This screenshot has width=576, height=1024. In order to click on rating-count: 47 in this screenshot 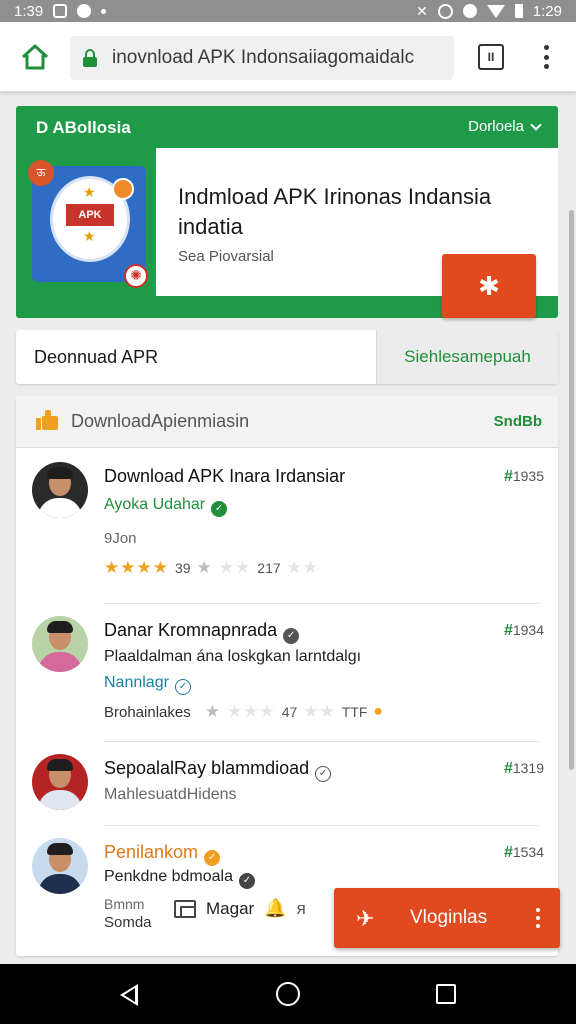, I will do `click(289, 712)`.